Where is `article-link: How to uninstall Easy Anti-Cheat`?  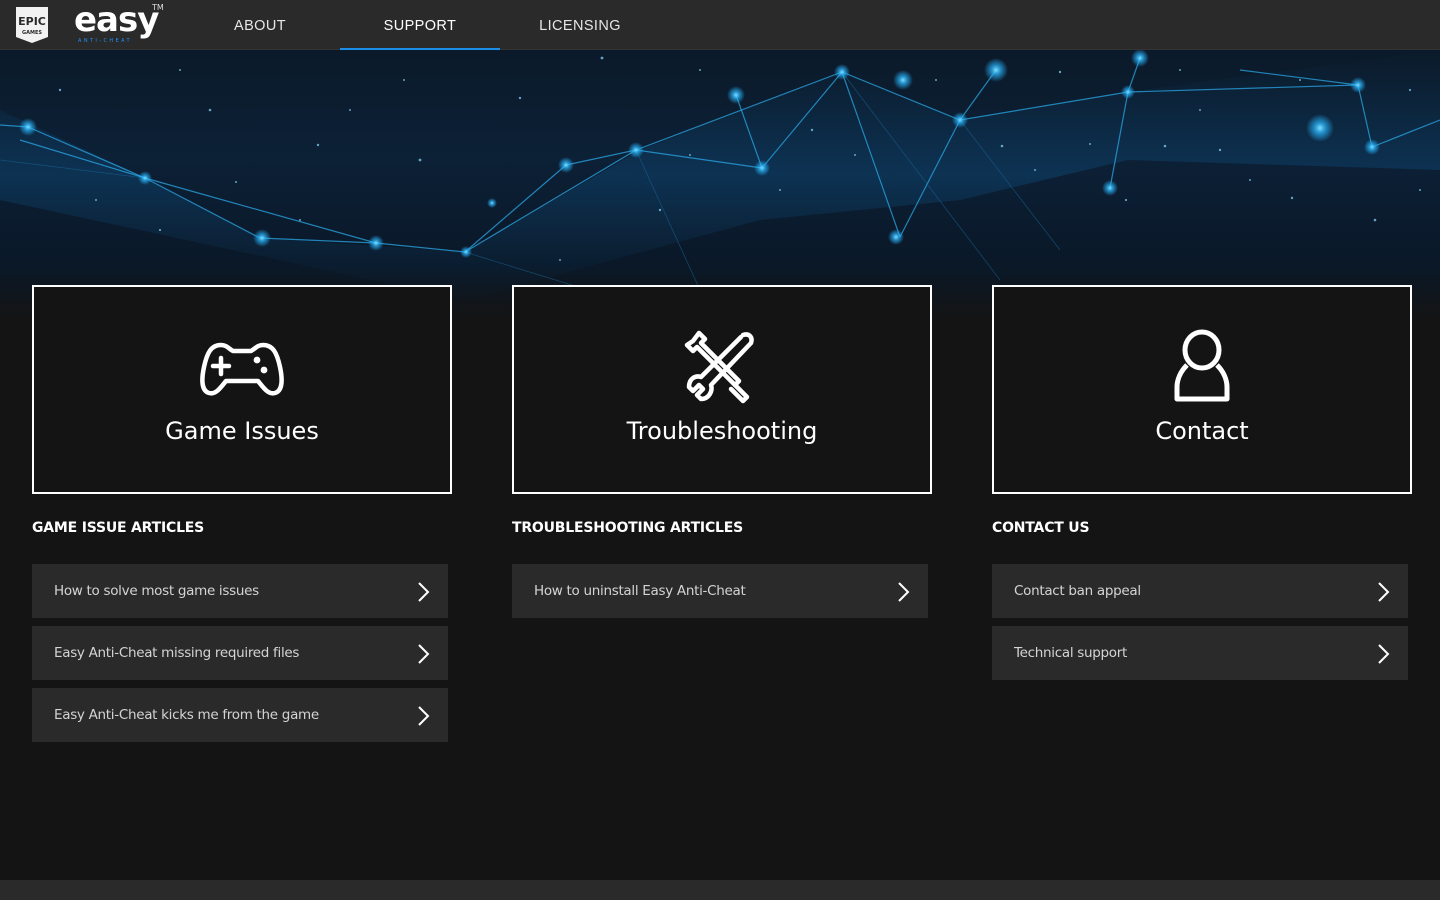 article-link: How to uninstall Easy Anti-Cheat is located at coordinates (720, 591).